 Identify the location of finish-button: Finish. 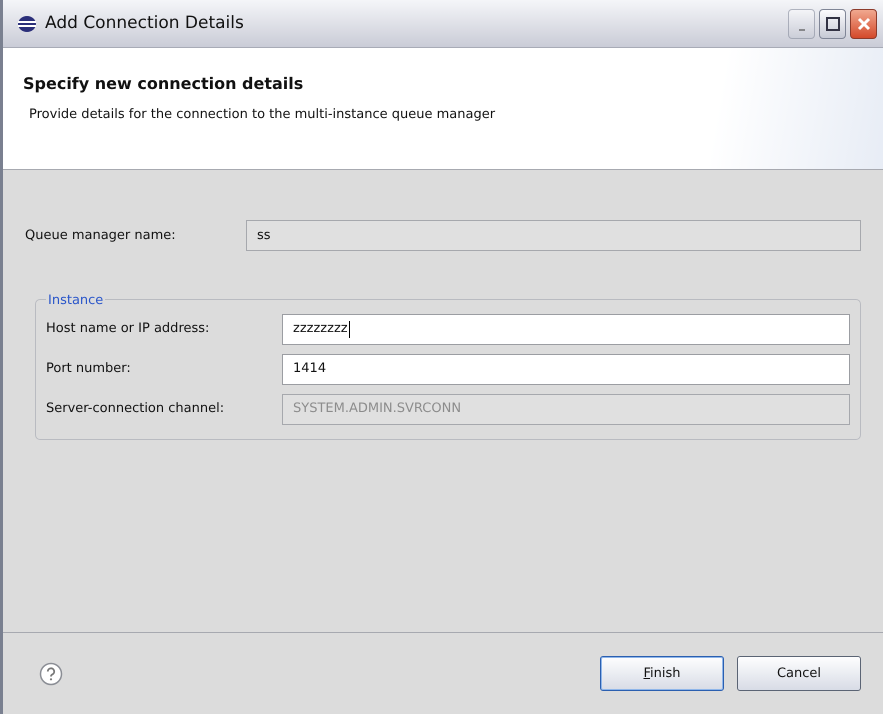
(662, 673).